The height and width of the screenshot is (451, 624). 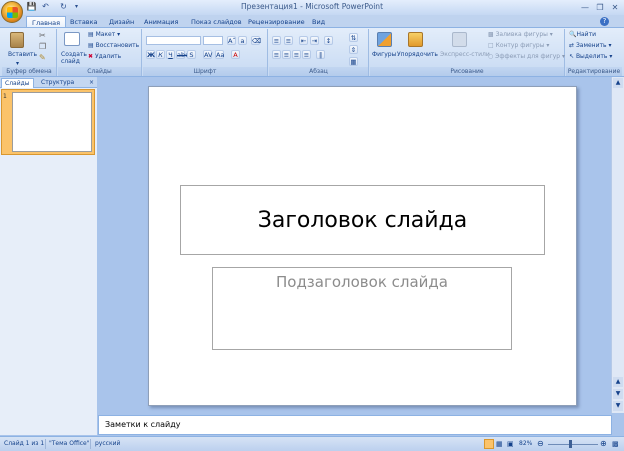 I want to click on zoom-out-icon: ⊖, so click(x=540, y=444).